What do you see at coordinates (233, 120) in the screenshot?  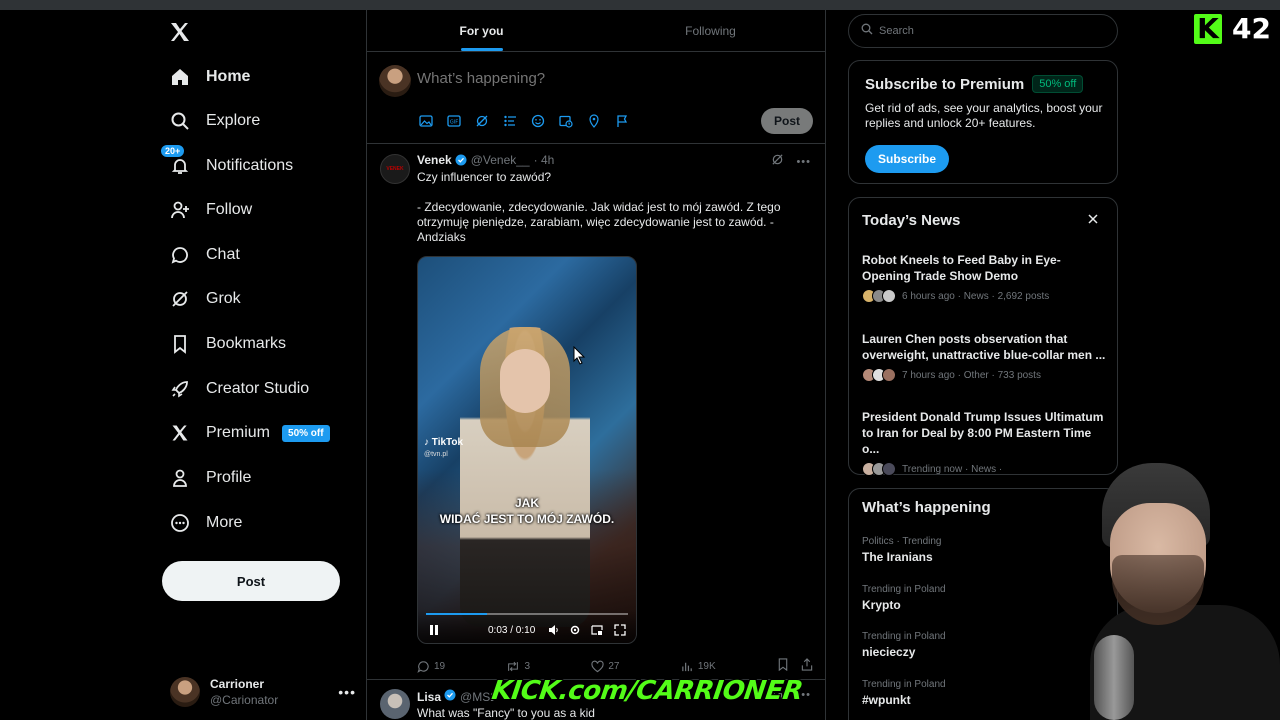 I see `sidebar-item-label: Explore` at bounding box center [233, 120].